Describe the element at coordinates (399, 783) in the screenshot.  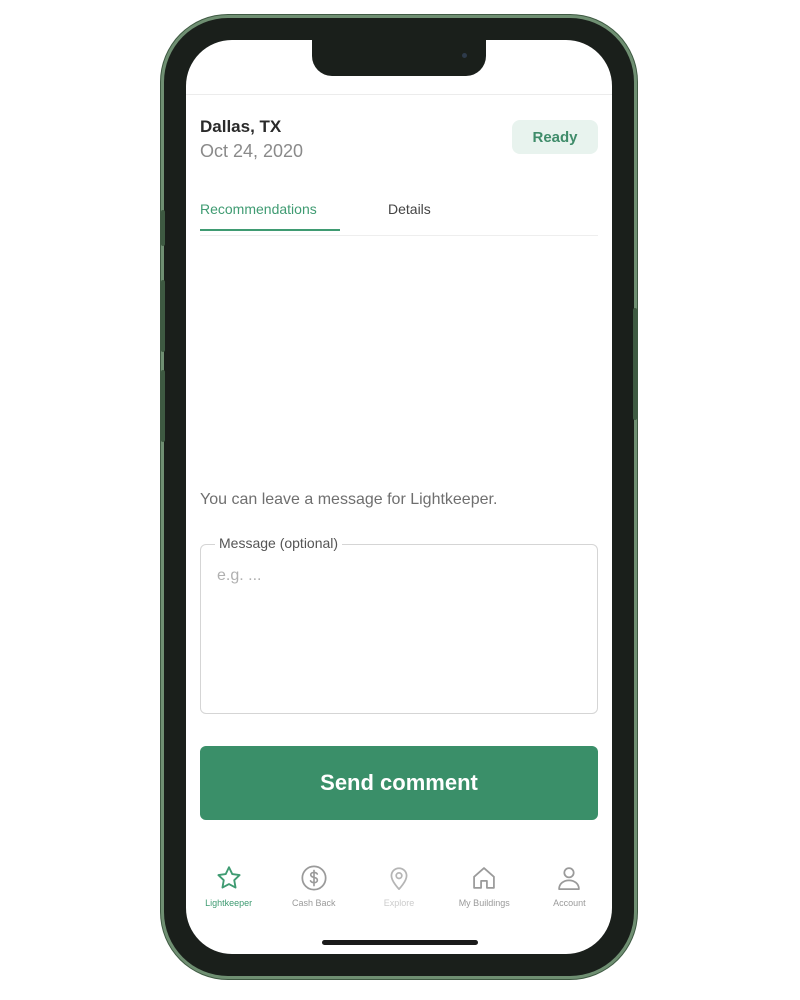
I see `send-comment-button: Send comment` at that location.